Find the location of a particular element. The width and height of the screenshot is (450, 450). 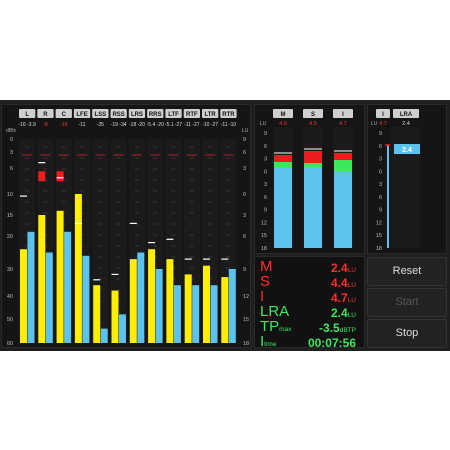

channel-label: RTF is located at coordinates (192, 115).